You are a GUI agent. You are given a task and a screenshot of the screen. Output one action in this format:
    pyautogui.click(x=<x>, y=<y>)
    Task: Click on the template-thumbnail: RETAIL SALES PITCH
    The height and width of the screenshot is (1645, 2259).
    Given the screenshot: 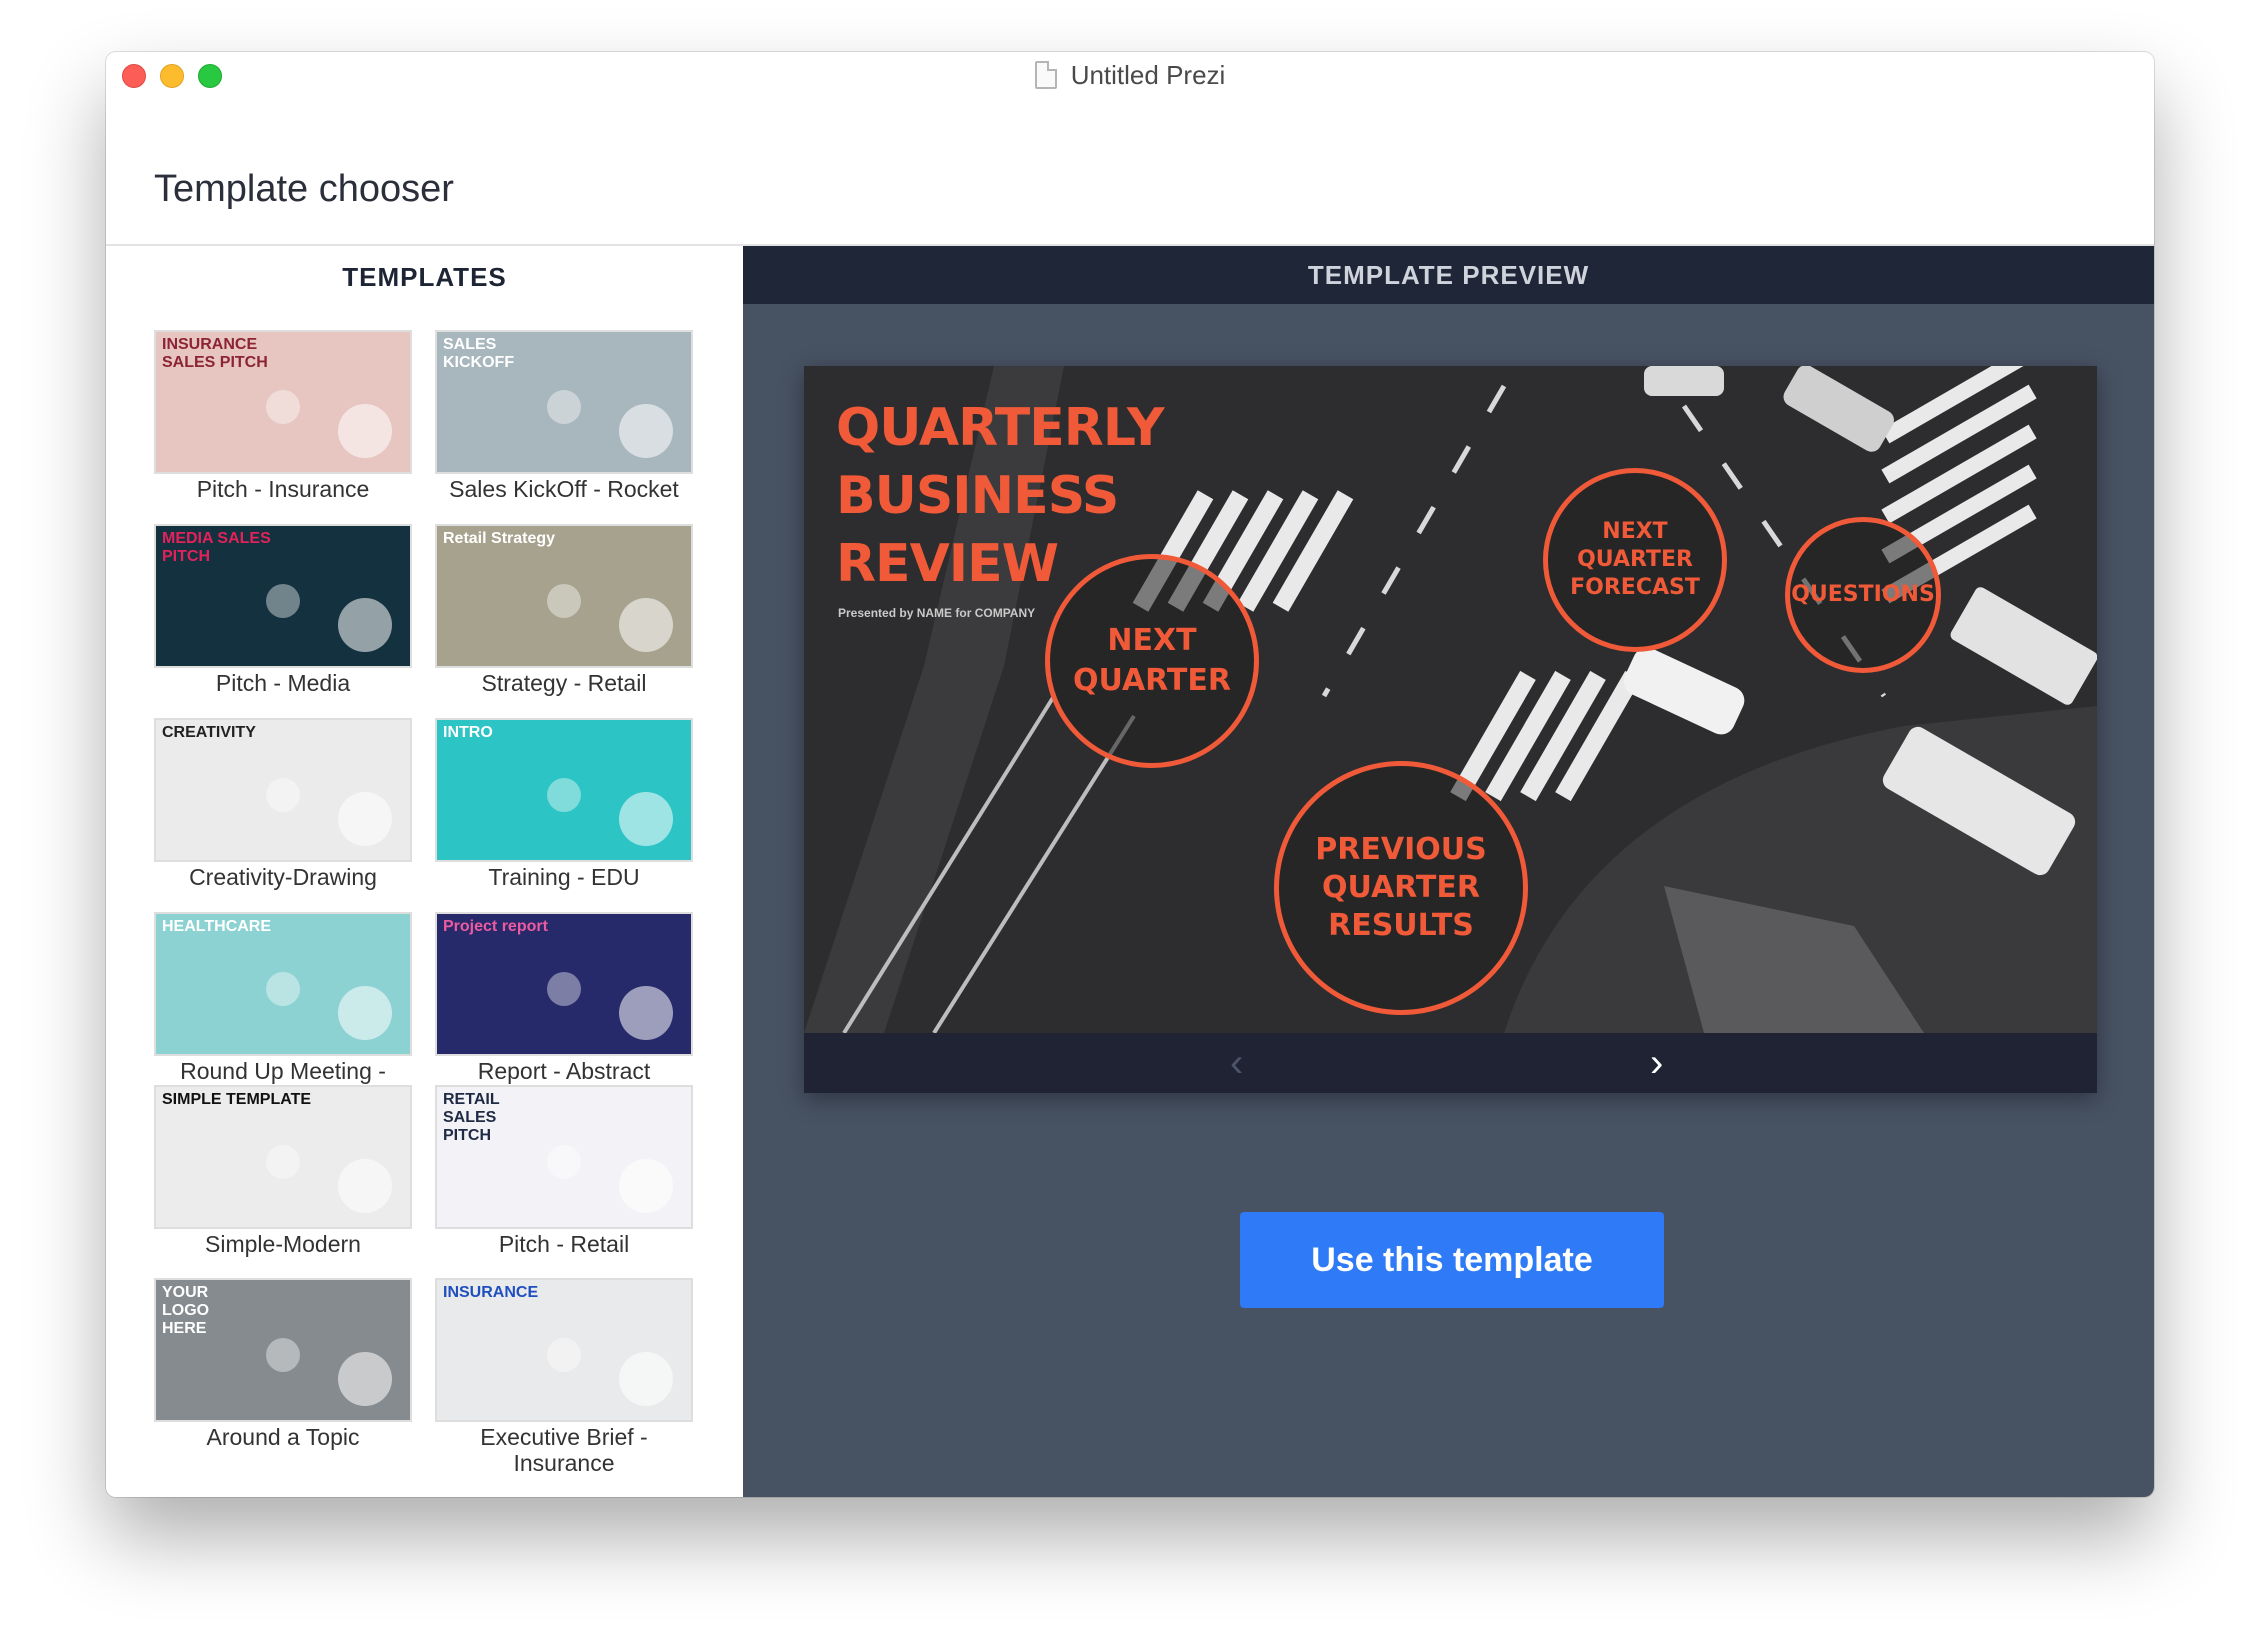 What is the action you would take?
    pyautogui.click(x=564, y=1157)
    